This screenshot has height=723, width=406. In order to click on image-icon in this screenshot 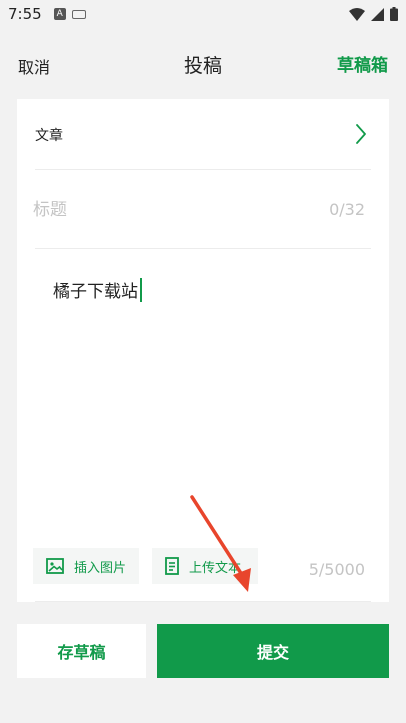, I will do `click(55, 566)`.